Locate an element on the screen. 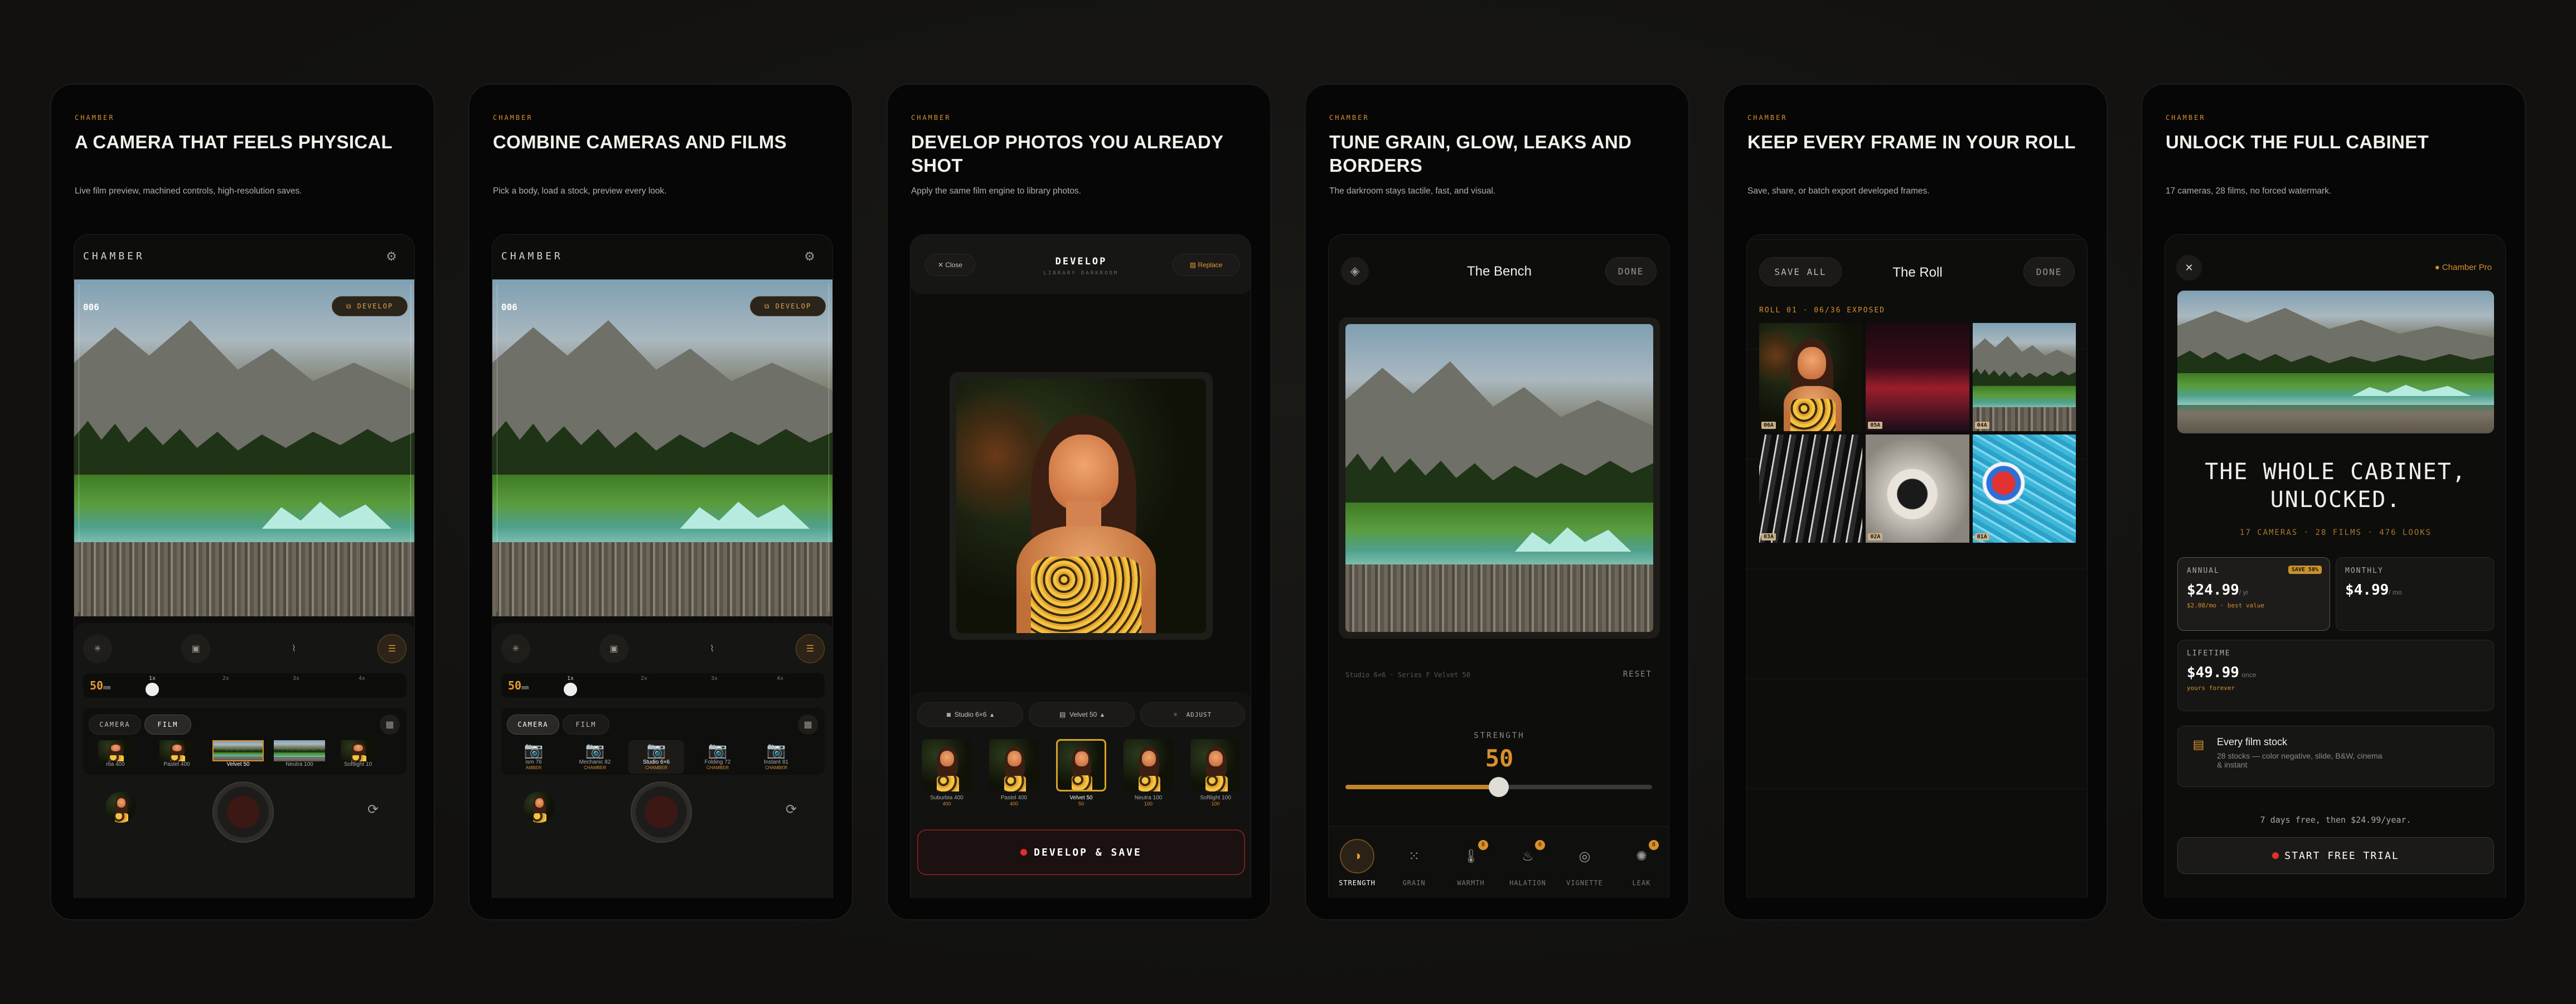 The image size is (2576, 1004). tool-leak: ✺ 8 LEAK is located at coordinates (1642, 868).